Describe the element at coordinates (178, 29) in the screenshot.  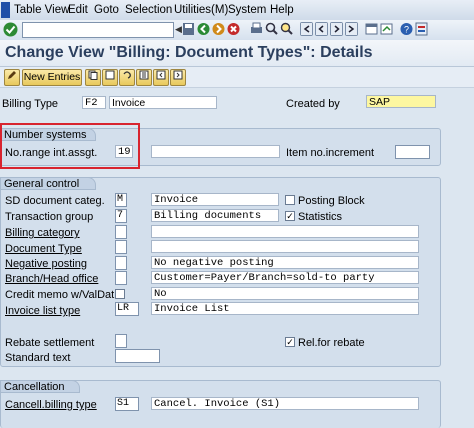
I see `command-dropdown-icon: ◀` at that location.